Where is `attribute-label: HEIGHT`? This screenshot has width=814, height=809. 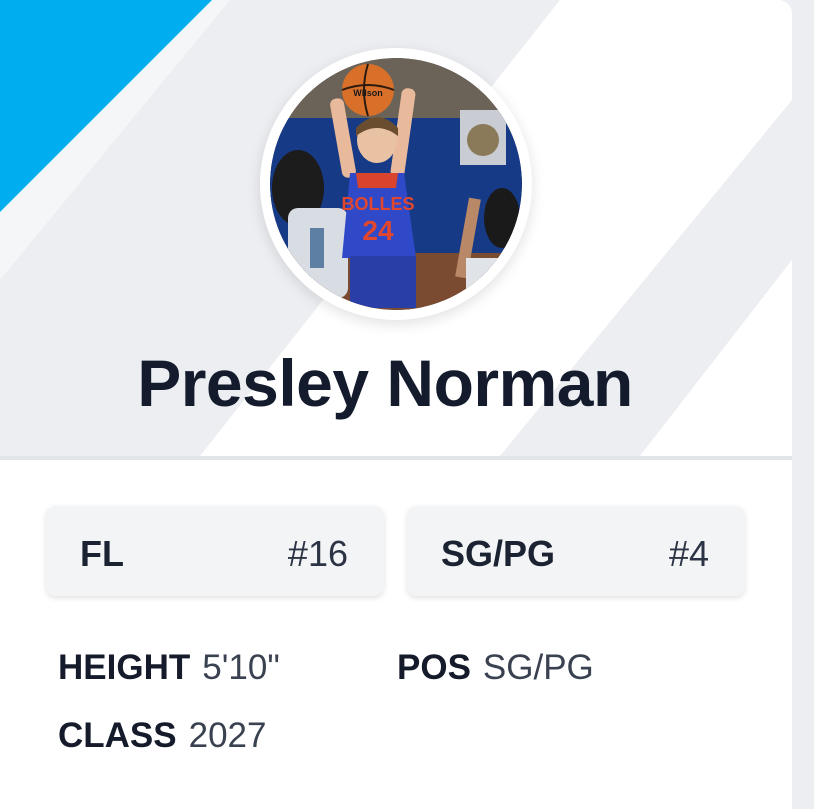
attribute-label: HEIGHT is located at coordinates (124, 667).